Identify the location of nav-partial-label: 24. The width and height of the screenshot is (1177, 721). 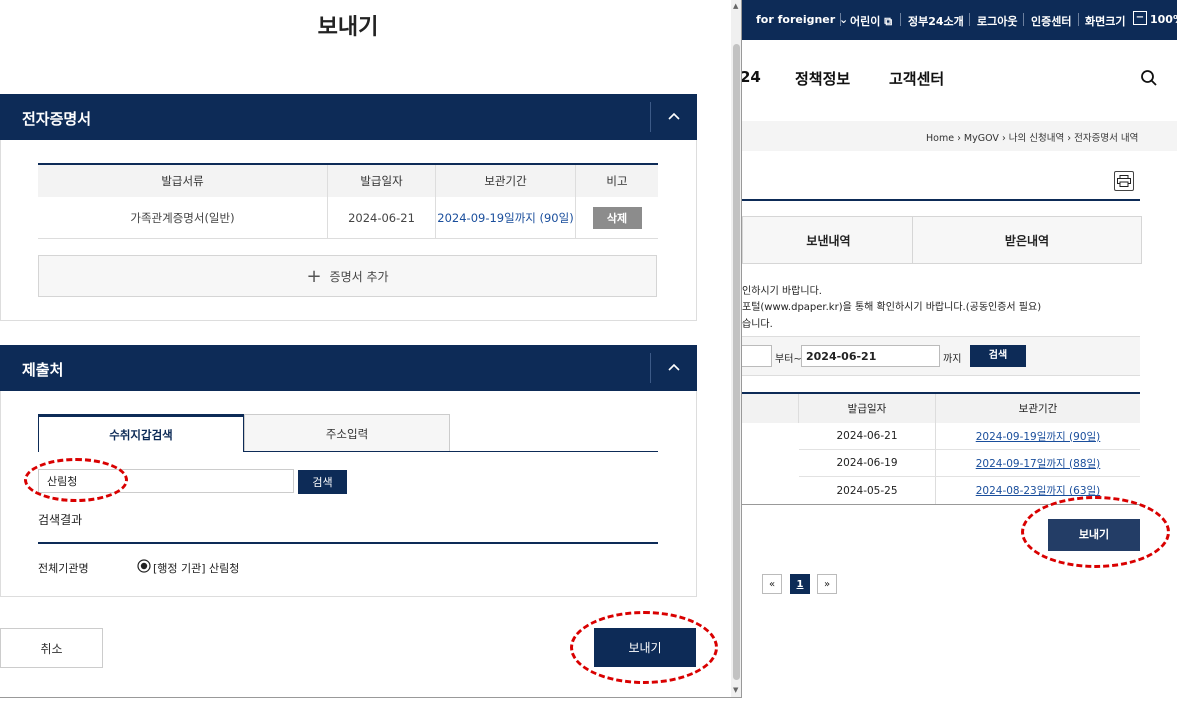
(750, 77).